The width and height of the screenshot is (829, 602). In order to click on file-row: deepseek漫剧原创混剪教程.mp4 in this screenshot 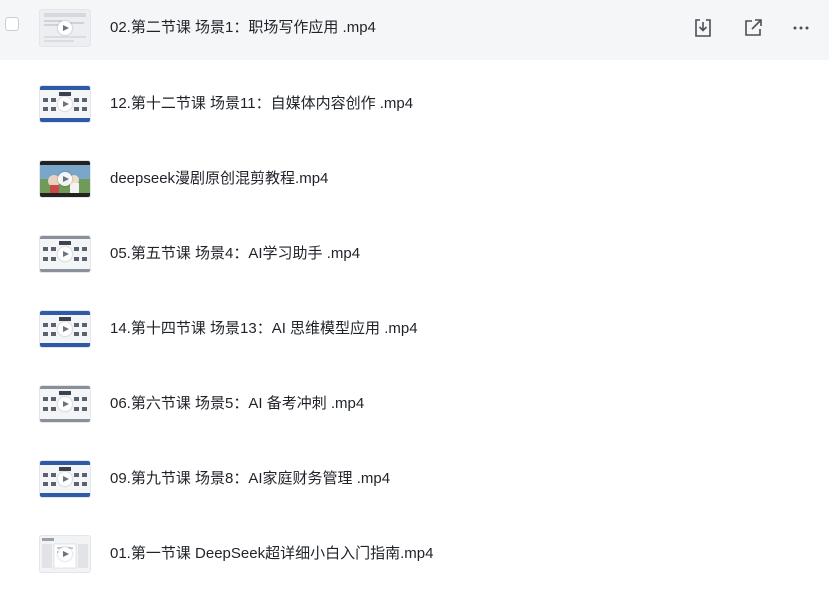, I will do `click(414, 179)`.